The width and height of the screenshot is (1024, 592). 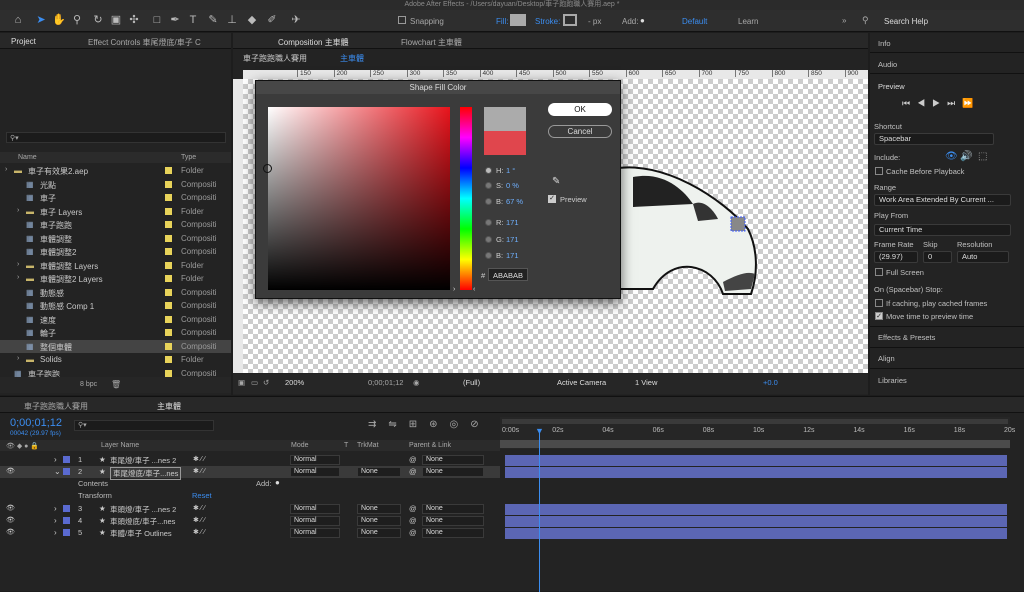 What do you see at coordinates (115, 279) in the screenshot?
I see `project-item: › ▬ 車體調整2 Layers Folder` at bounding box center [115, 279].